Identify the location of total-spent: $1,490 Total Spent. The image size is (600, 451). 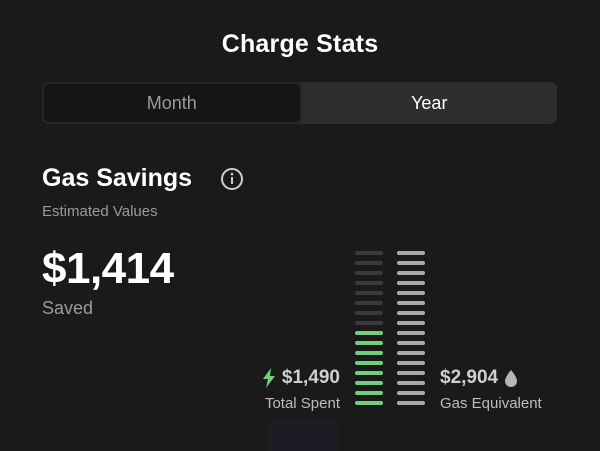
(301, 389).